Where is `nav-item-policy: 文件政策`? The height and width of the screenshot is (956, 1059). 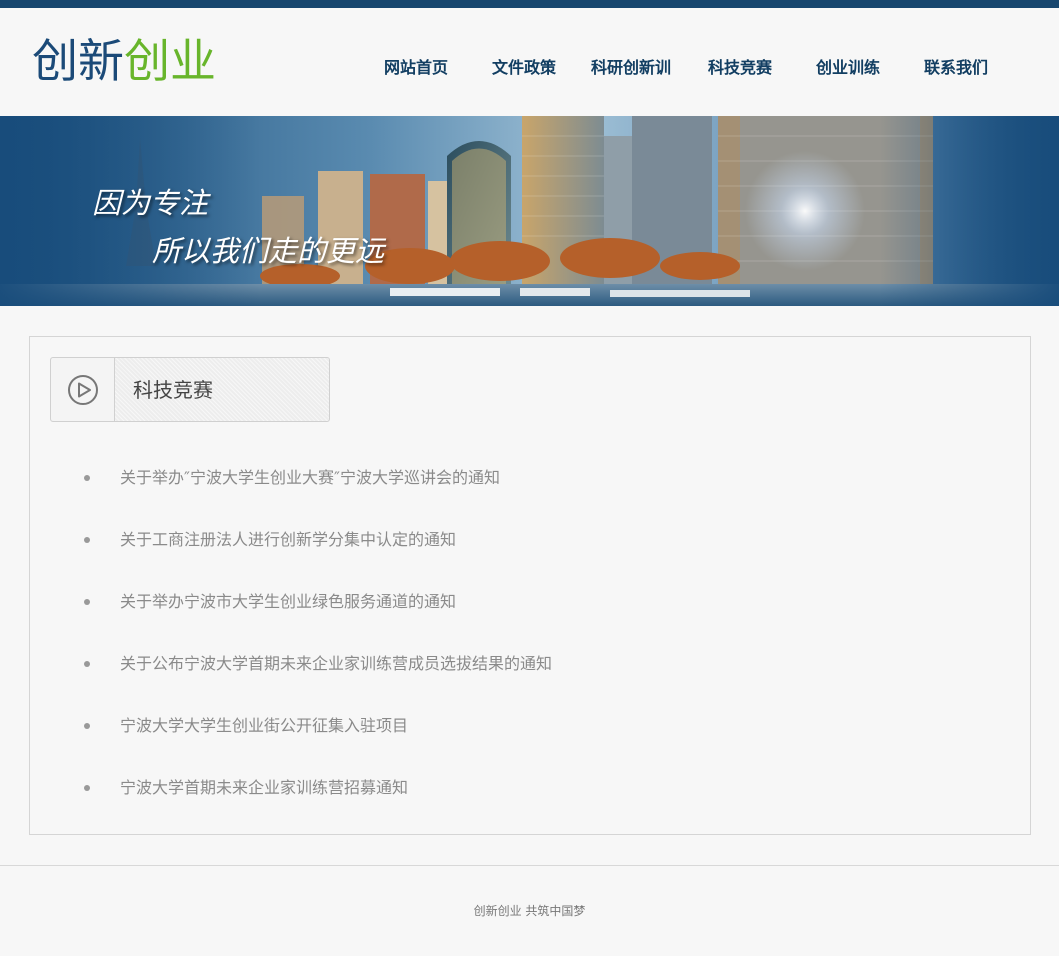
nav-item-policy: 文件政策 is located at coordinates (524, 68).